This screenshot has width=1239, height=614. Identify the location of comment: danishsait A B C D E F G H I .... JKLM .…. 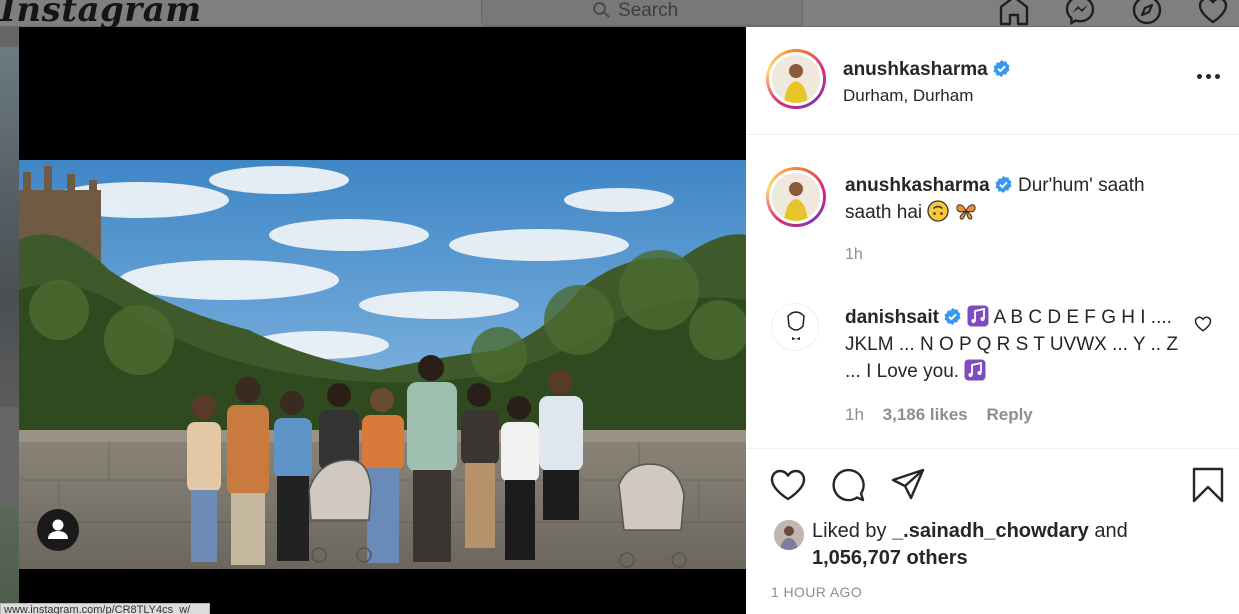
(1015, 344).